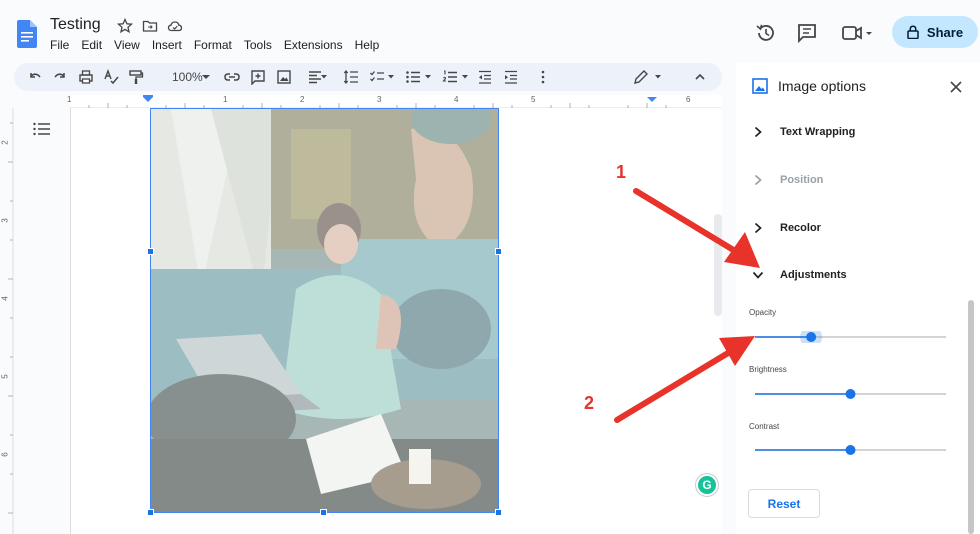 This screenshot has width=980, height=534. Describe the element at coordinates (800, 228) in the screenshot. I see `section-label: Recolor` at that location.